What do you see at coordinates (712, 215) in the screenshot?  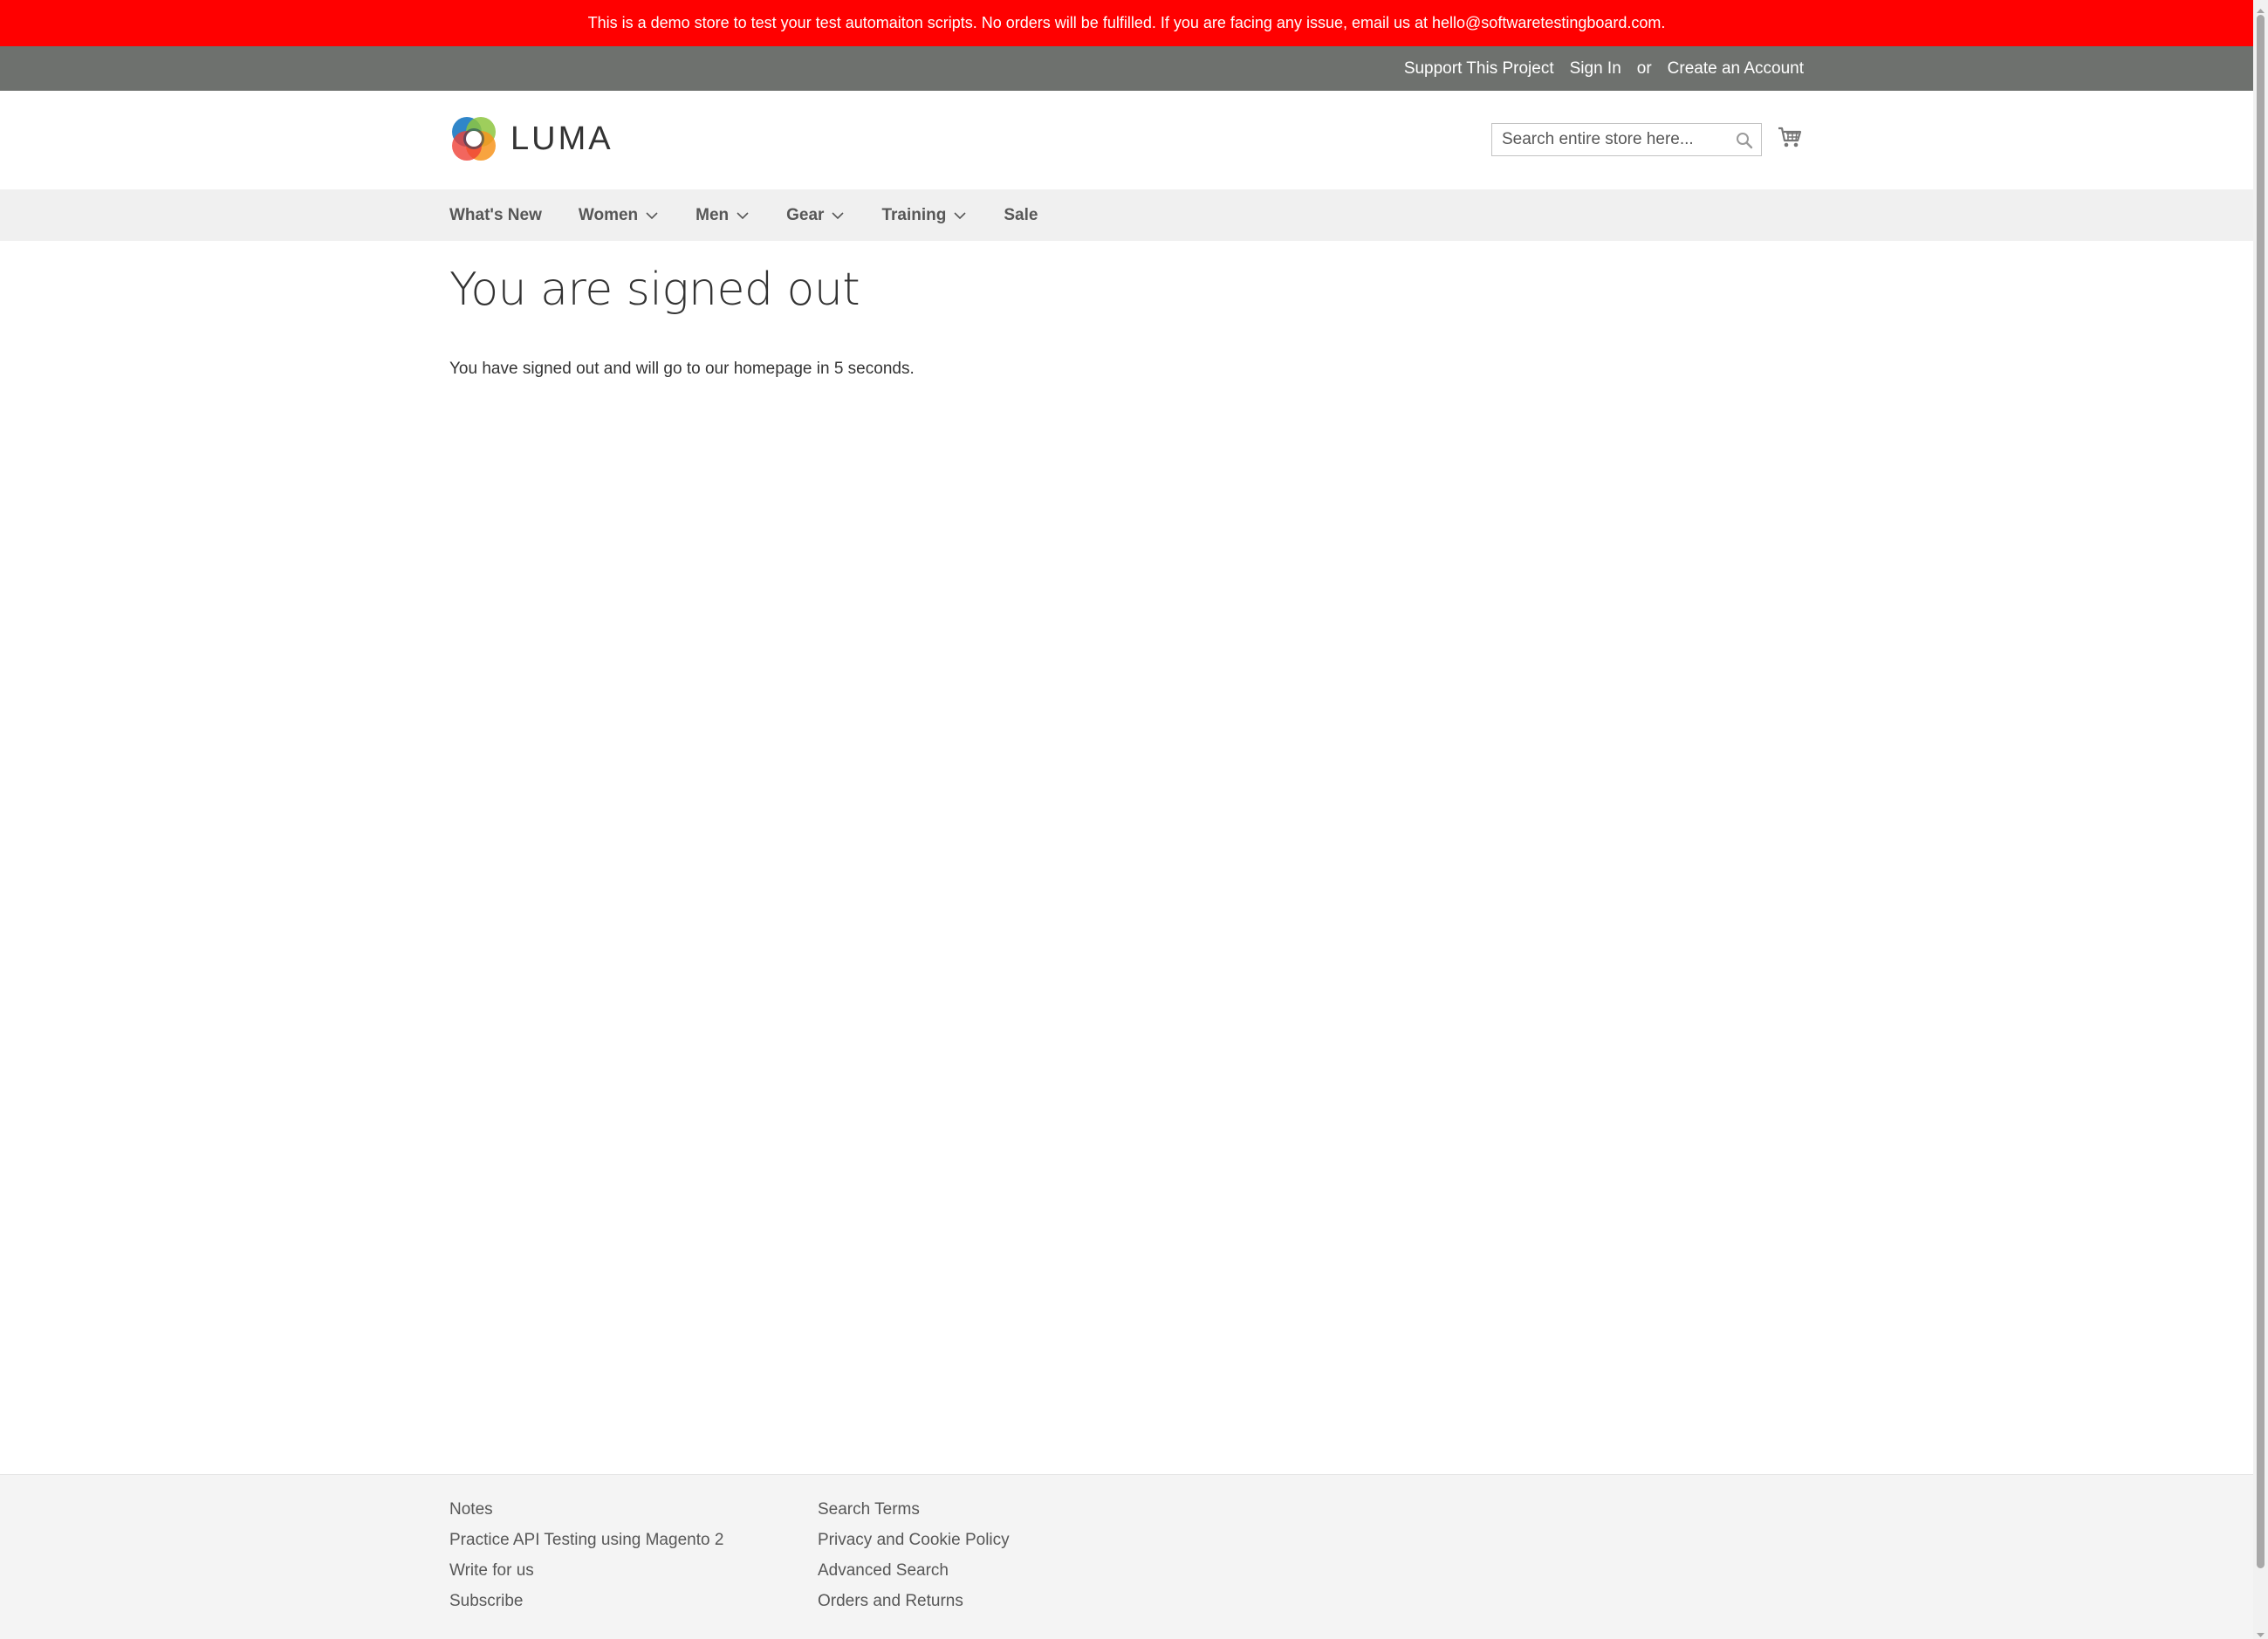 I see `nav-item-label: Men` at bounding box center [712, 215].